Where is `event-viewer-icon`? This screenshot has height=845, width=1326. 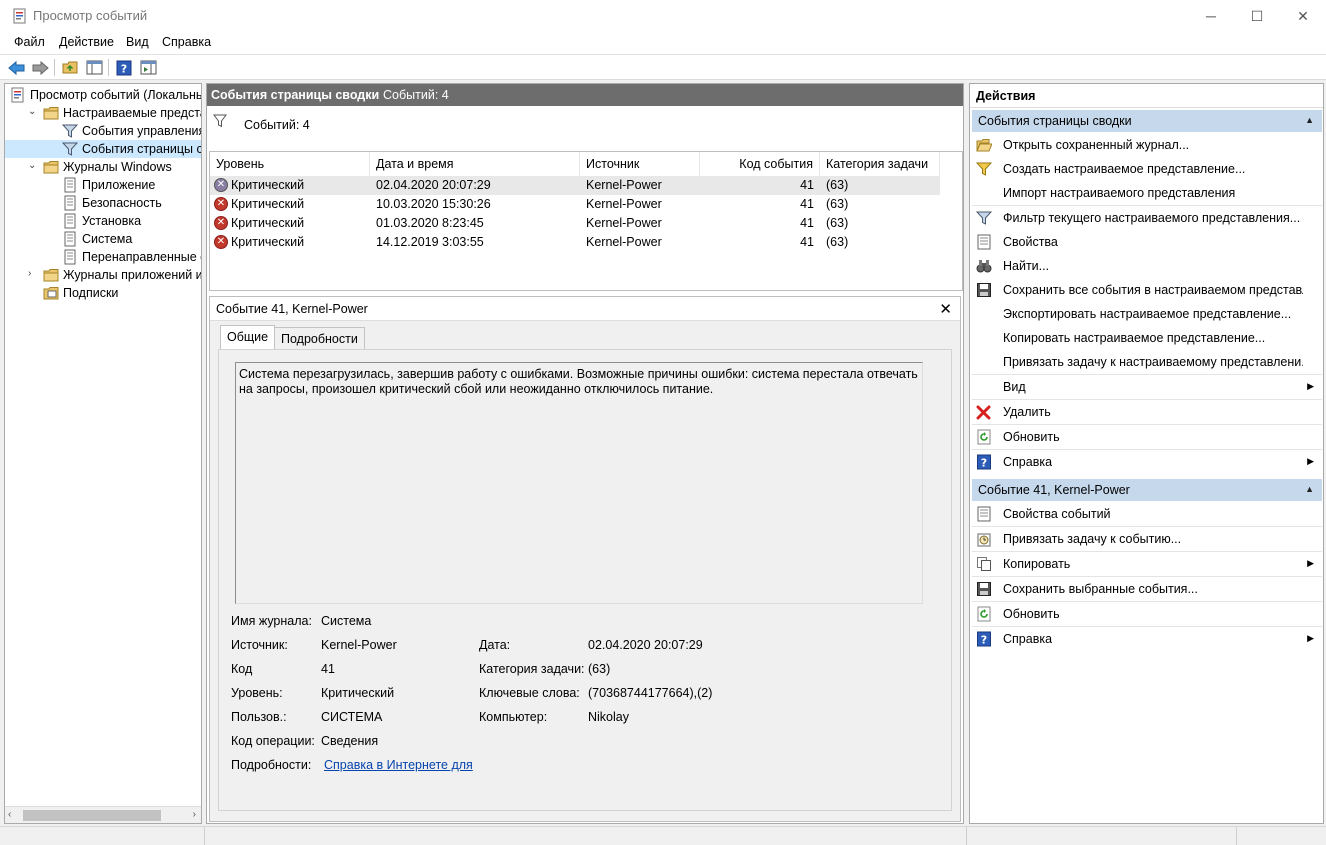 event-viewer-icon is located at coordinates (18, 95).